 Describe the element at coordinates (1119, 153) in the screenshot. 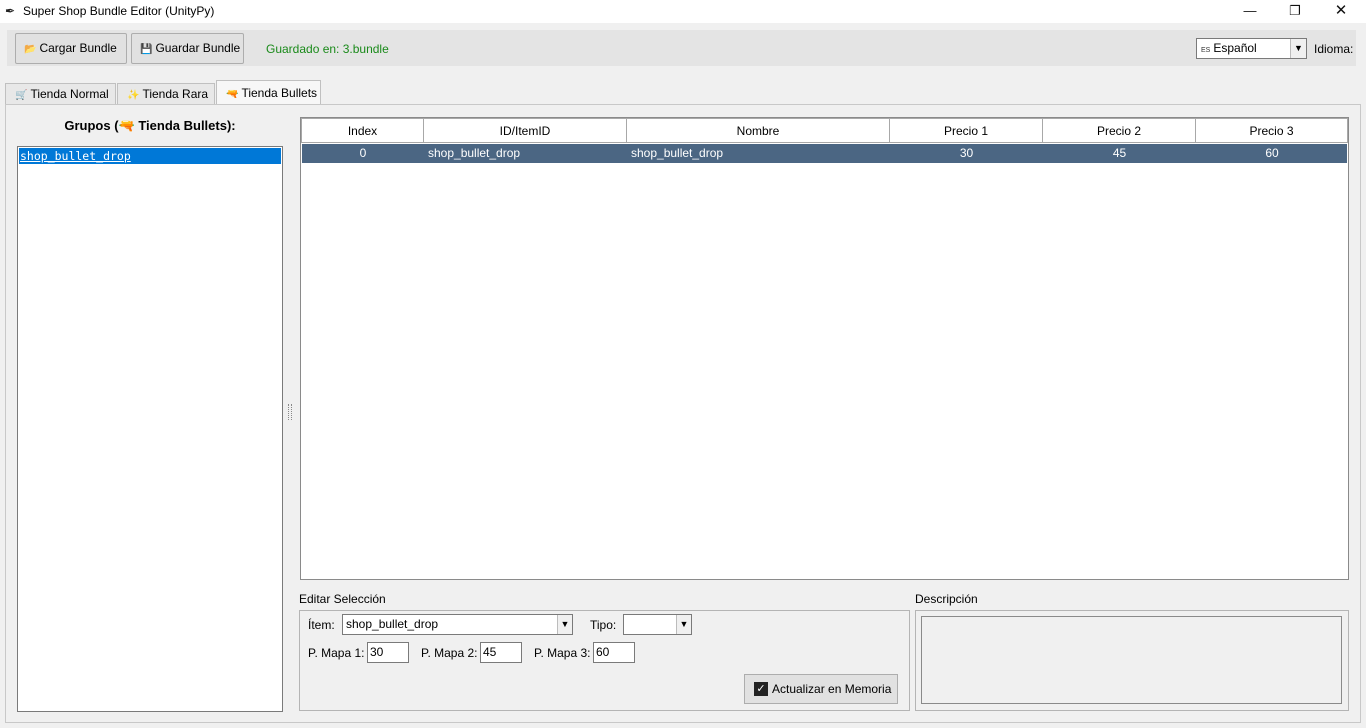

I see `cell-price2: 45` at that location.